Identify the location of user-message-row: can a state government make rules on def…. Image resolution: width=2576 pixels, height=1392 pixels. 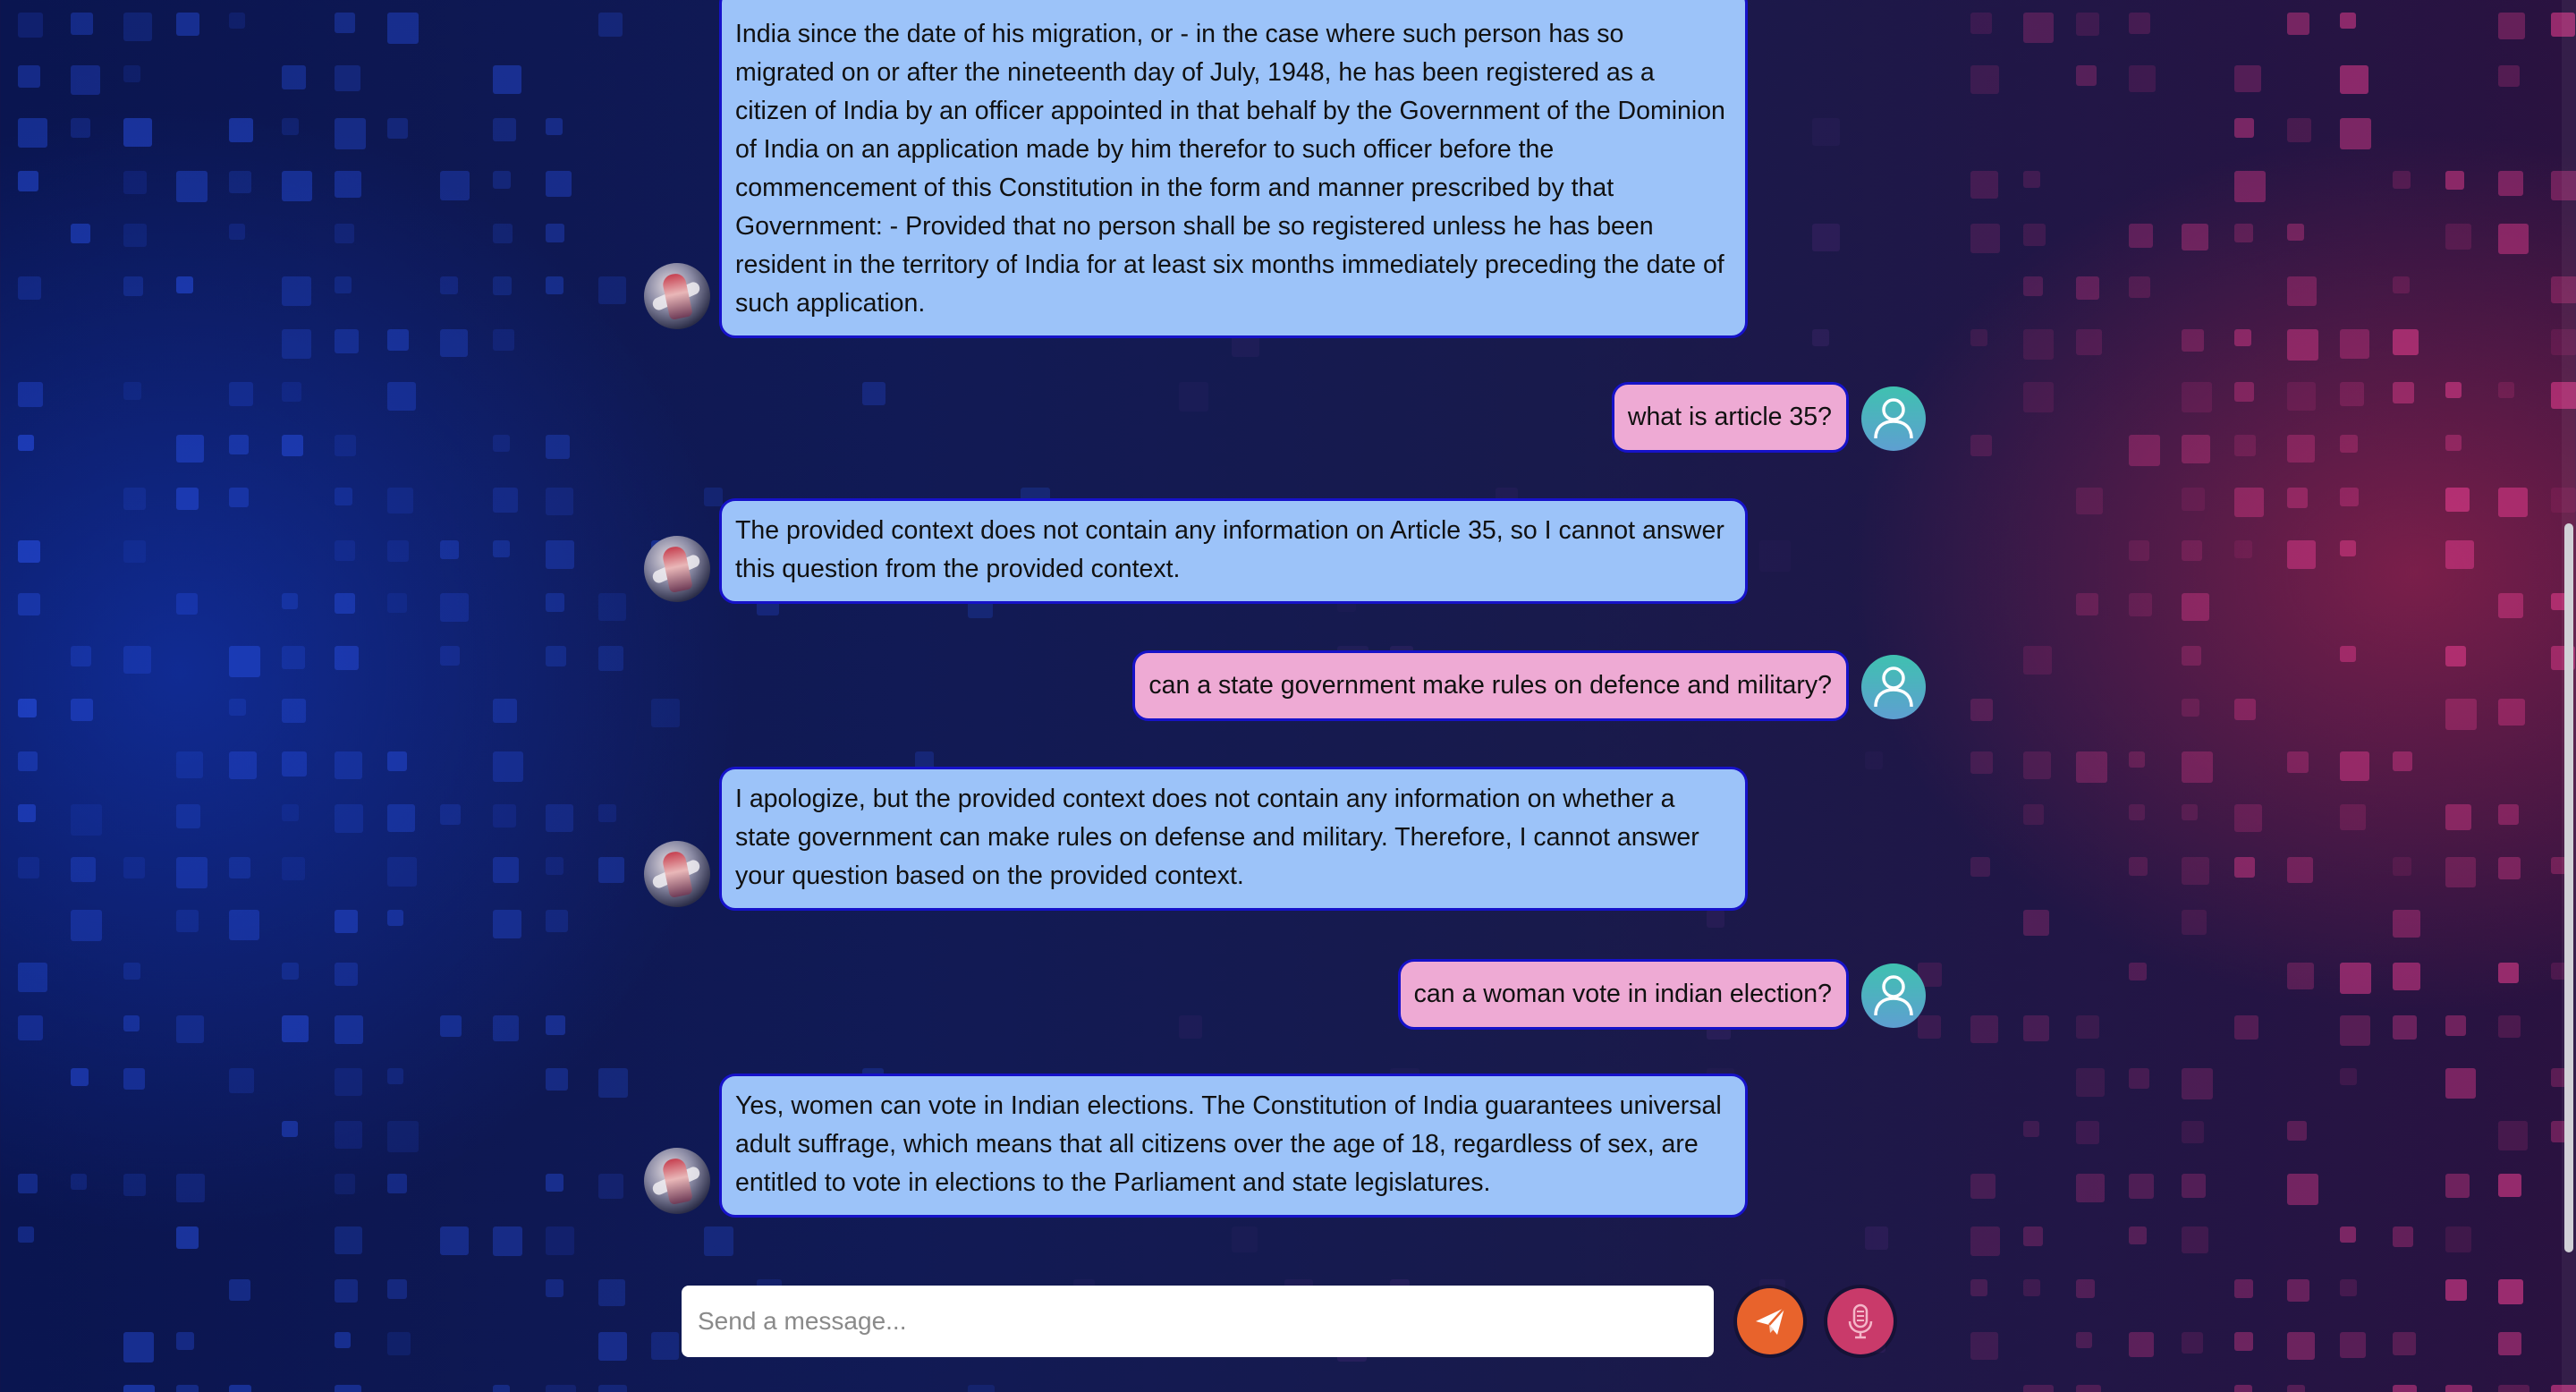
(1529, 685).